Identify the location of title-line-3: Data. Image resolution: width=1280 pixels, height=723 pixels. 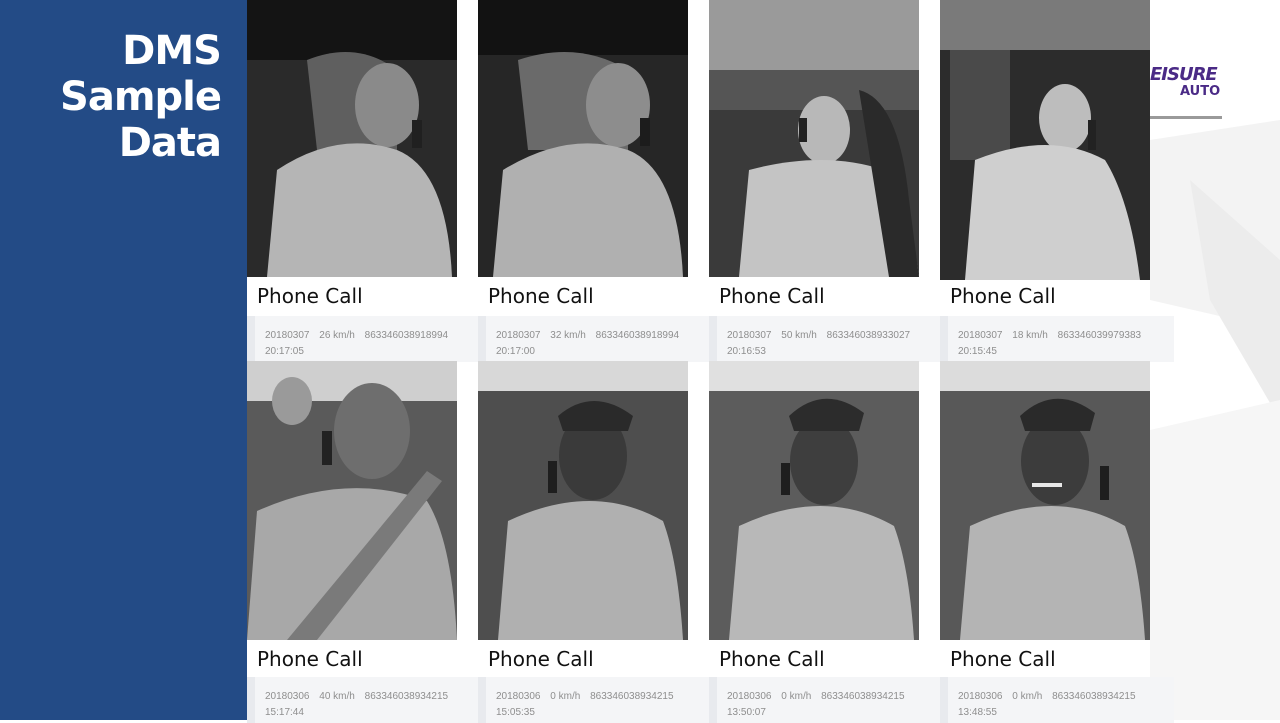
(170, 143).